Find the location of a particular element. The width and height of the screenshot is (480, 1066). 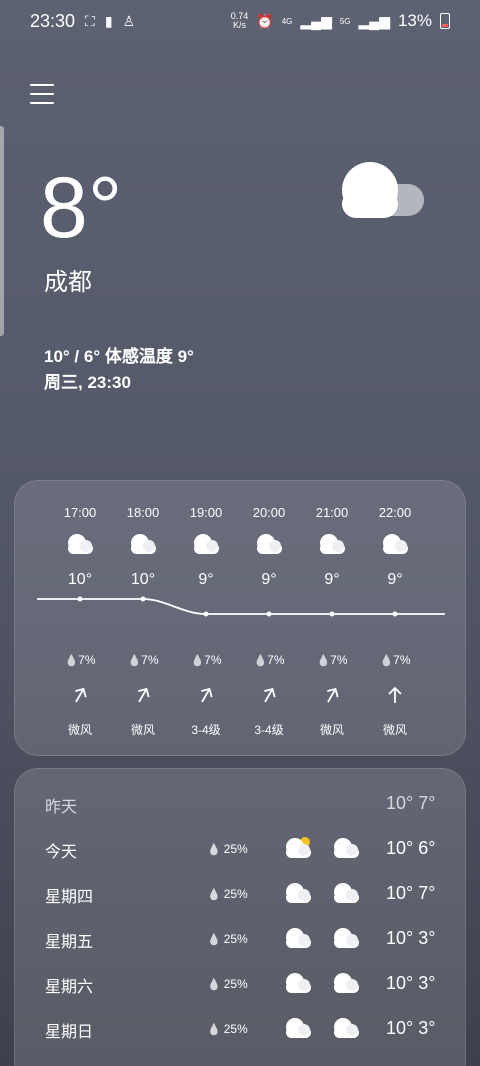

hourly-wind: 3-4级 is located at coordinates (206, 730).